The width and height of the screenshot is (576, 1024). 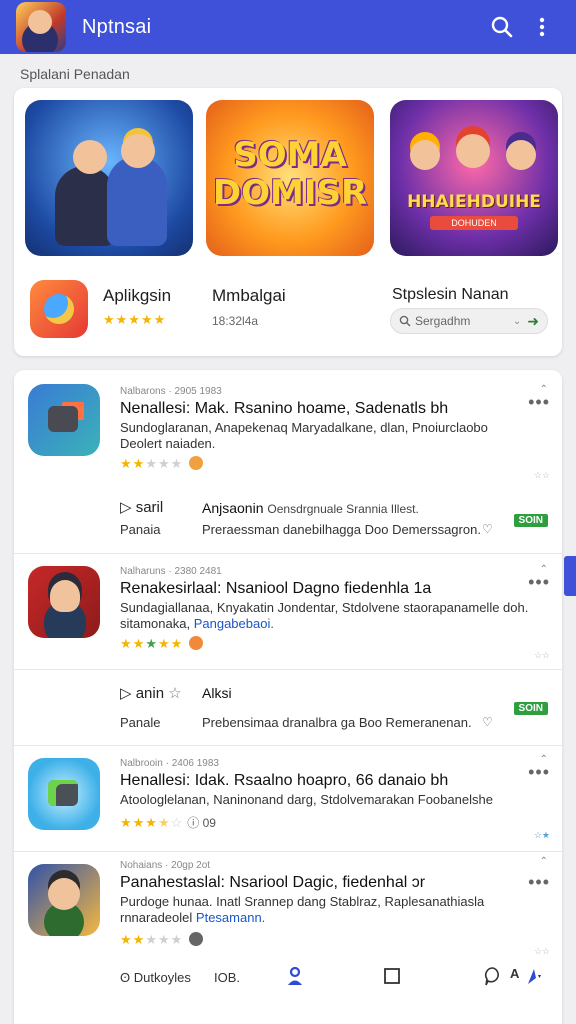 I want to click on banner-subtitle: DOHUDEN, so click(x=474, y=223).